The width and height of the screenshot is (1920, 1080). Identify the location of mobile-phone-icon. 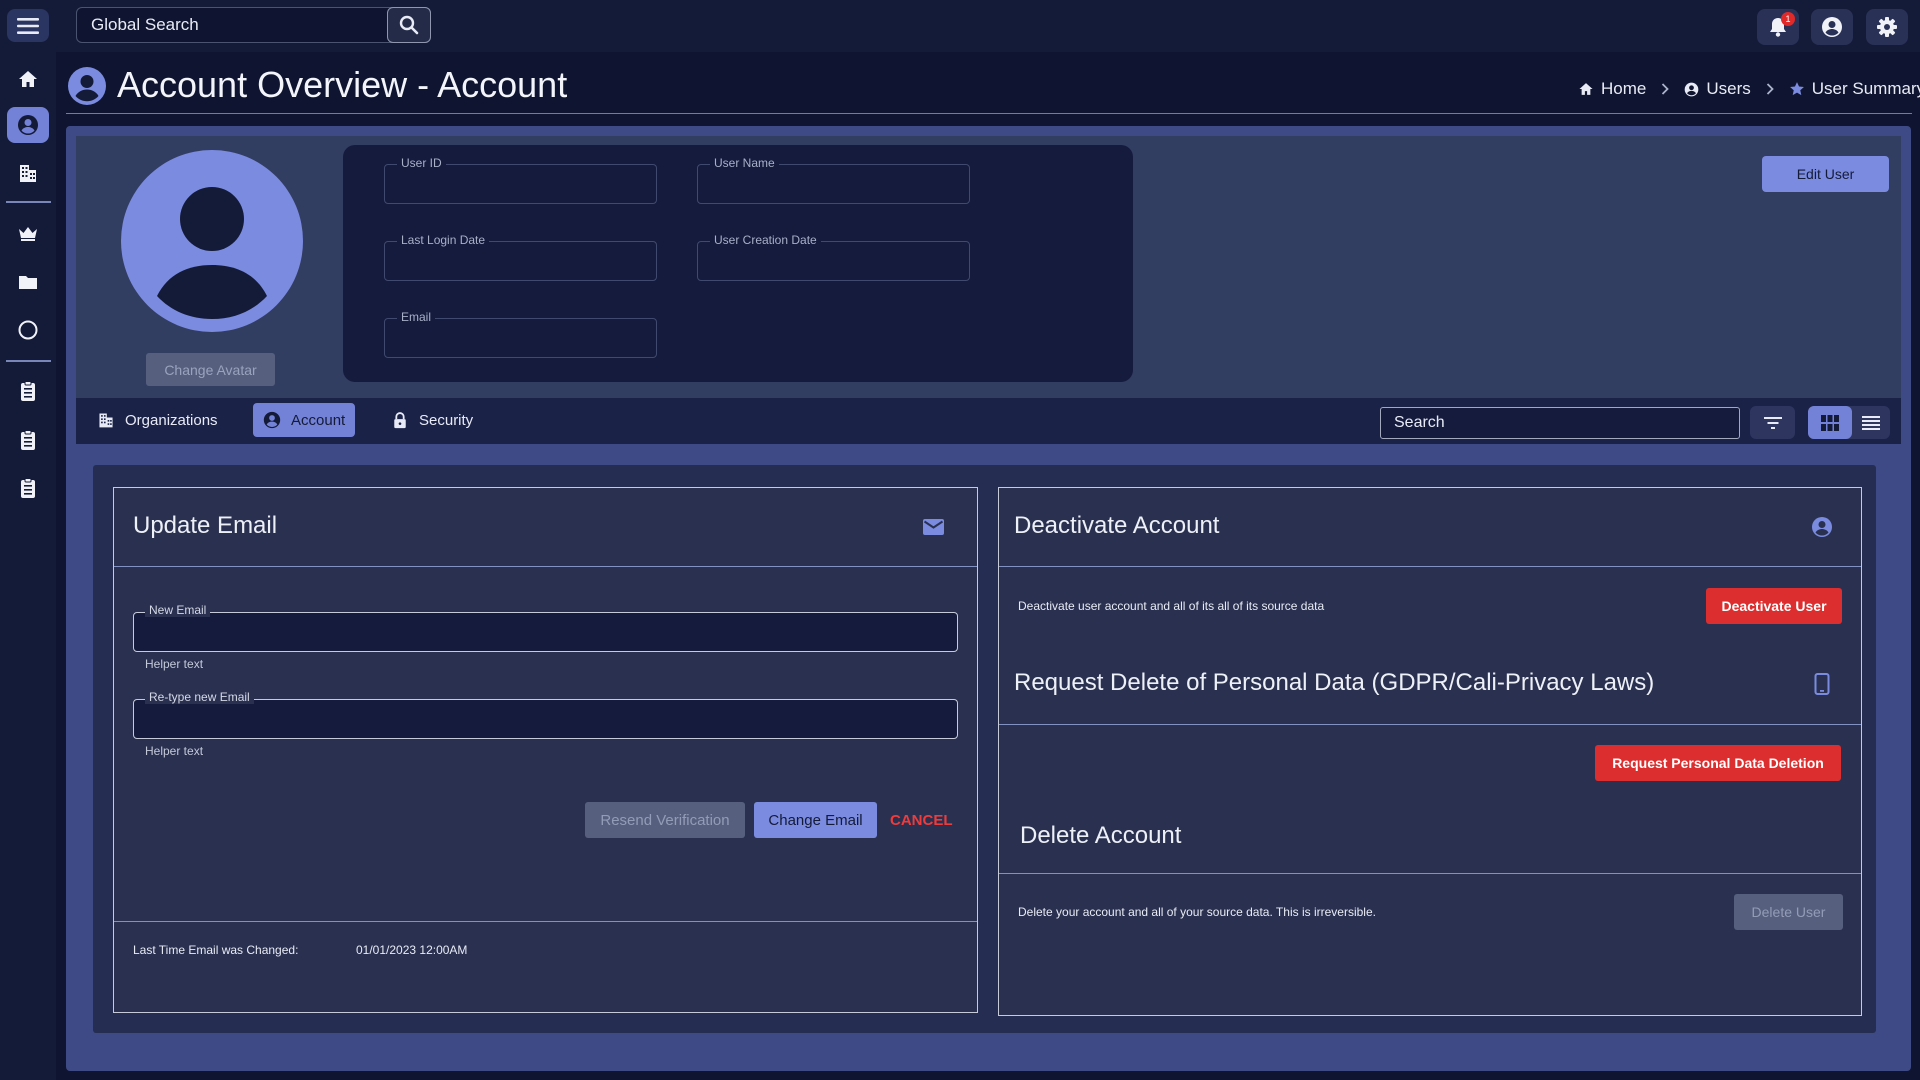
(1822, 684).